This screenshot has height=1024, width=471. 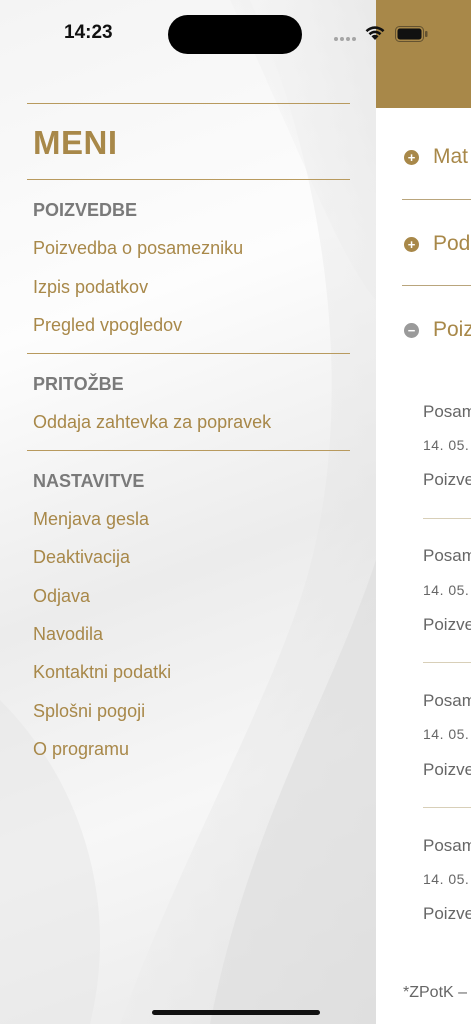 What do you see at coordinates (61, 596) in the screenshot?
I see `menu-item-odjava: Odjava` at bounding box center [61, 596].